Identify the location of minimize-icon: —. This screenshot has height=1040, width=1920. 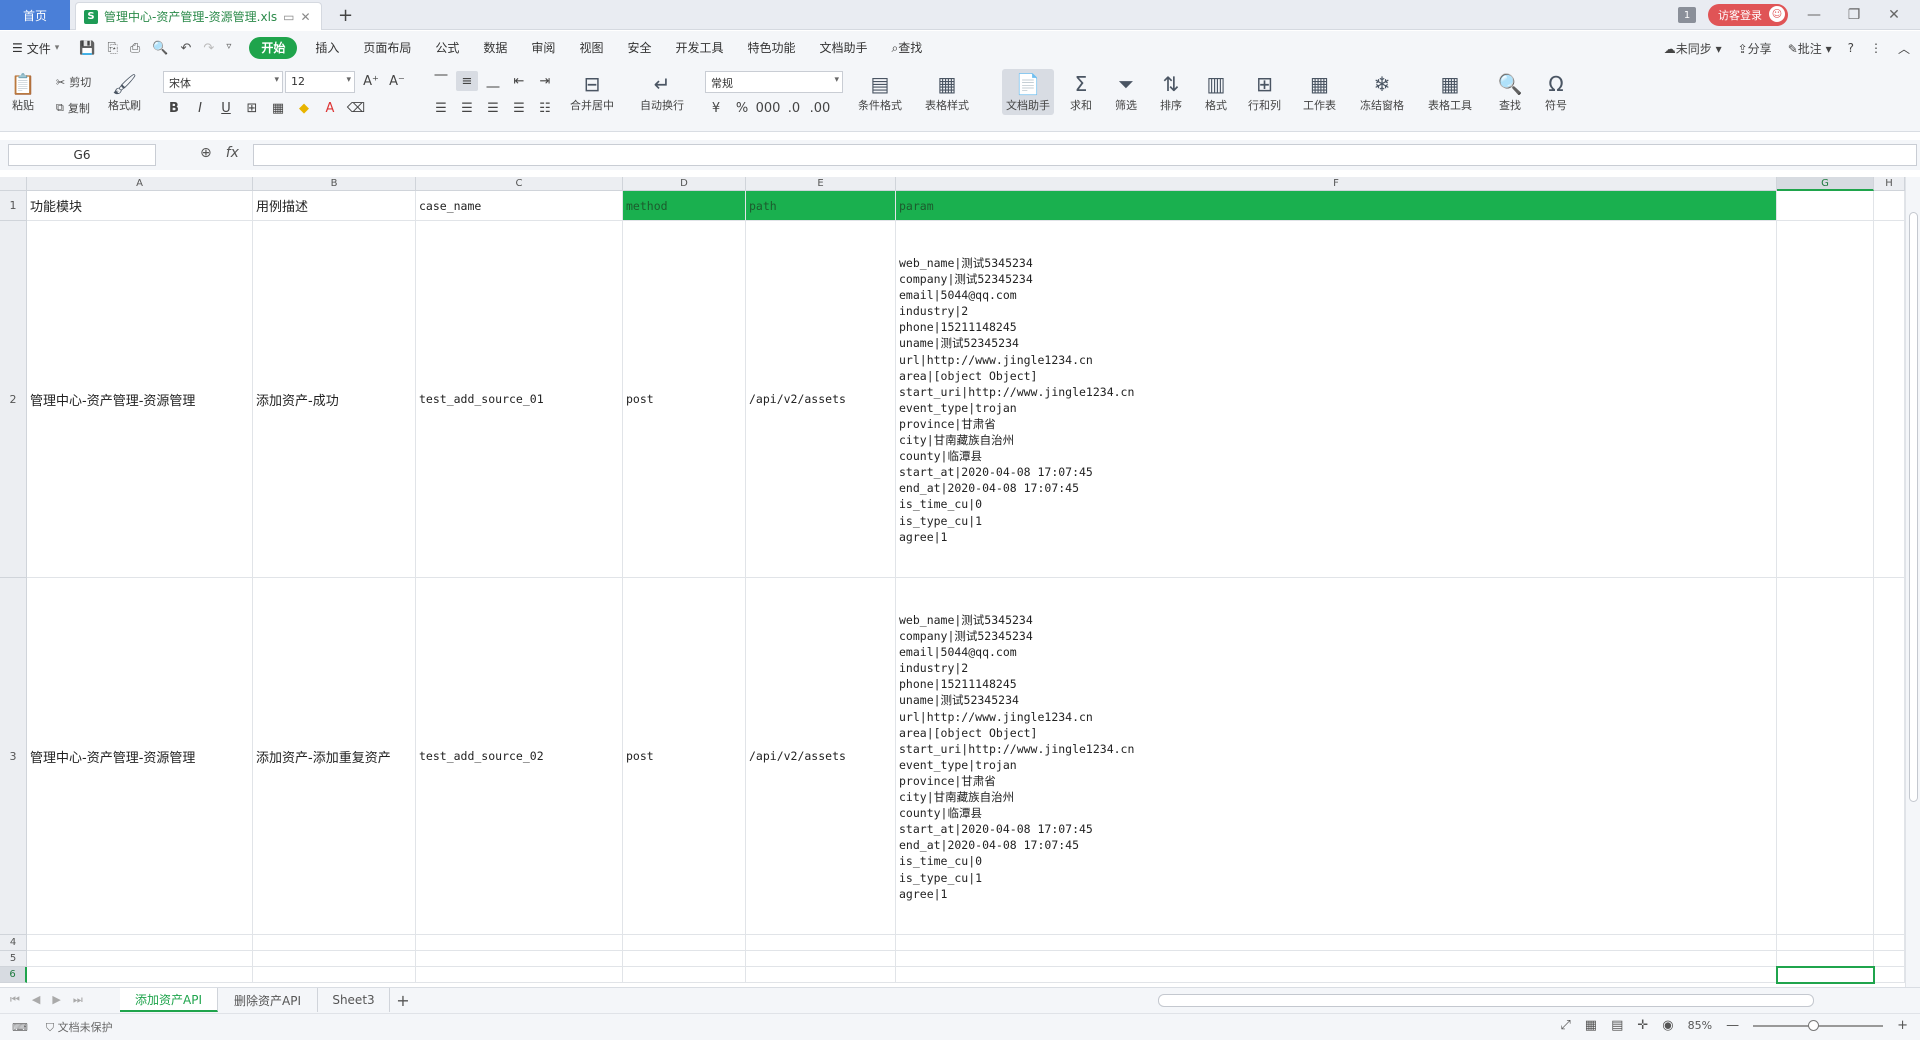
(1814, 15).